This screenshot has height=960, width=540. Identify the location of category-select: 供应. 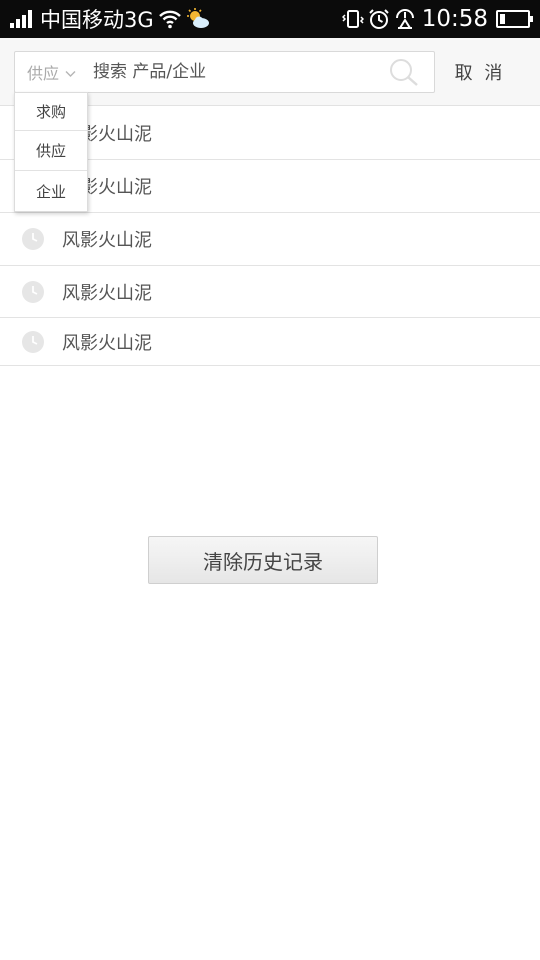
(45, 72).